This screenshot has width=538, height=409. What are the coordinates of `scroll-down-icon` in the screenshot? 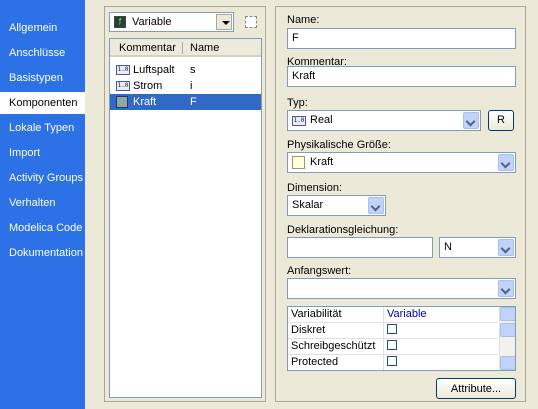 It's located at (507, 363).